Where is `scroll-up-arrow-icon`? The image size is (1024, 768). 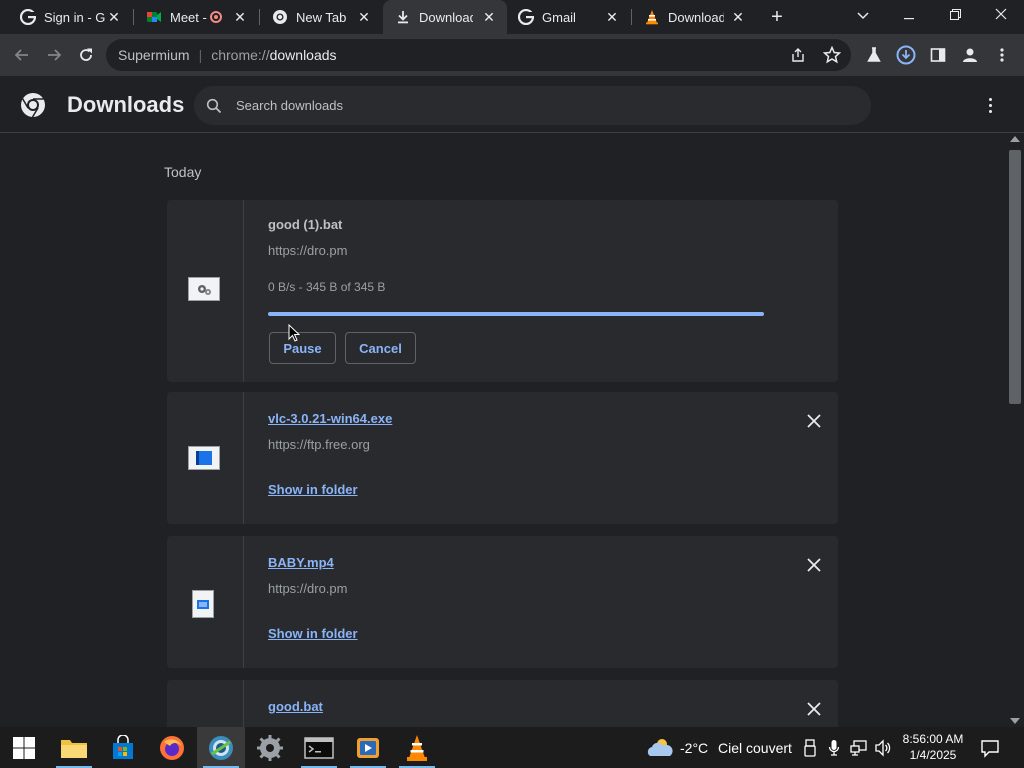 scroll-up-arrow-icon is located at coordinates (1015, 139).